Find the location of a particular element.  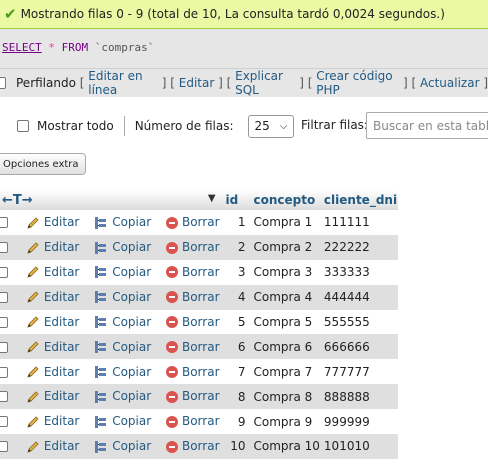

create-php-code-link: Crear código PHP is located at coordinates (357, 83).